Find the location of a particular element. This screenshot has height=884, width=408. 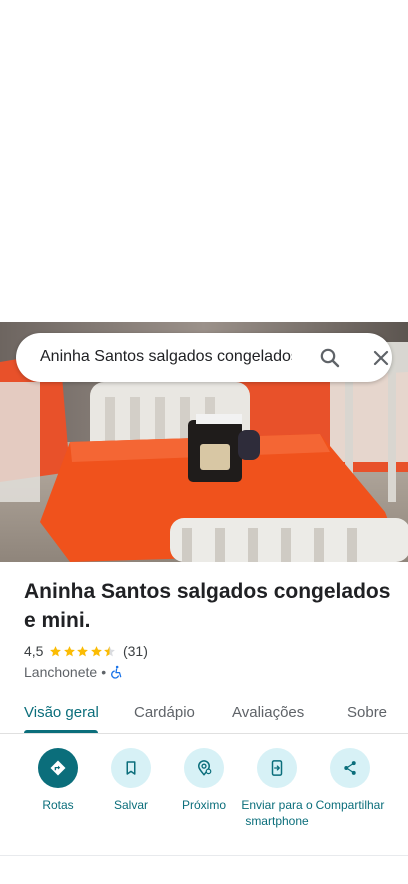

search-input: Aninha Santos salgados congelados is located at coordinates (166, 357).